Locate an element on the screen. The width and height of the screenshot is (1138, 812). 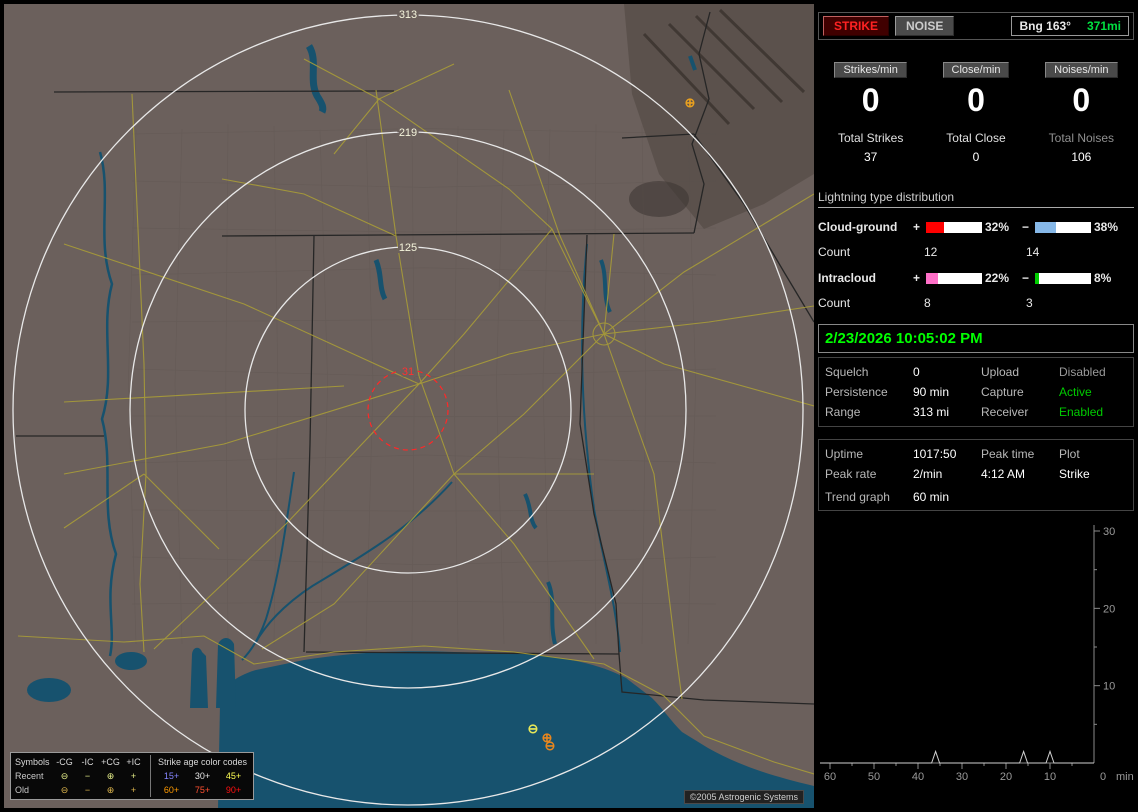
peak-time-label: Peak time is located at coordinates (1008, 454).